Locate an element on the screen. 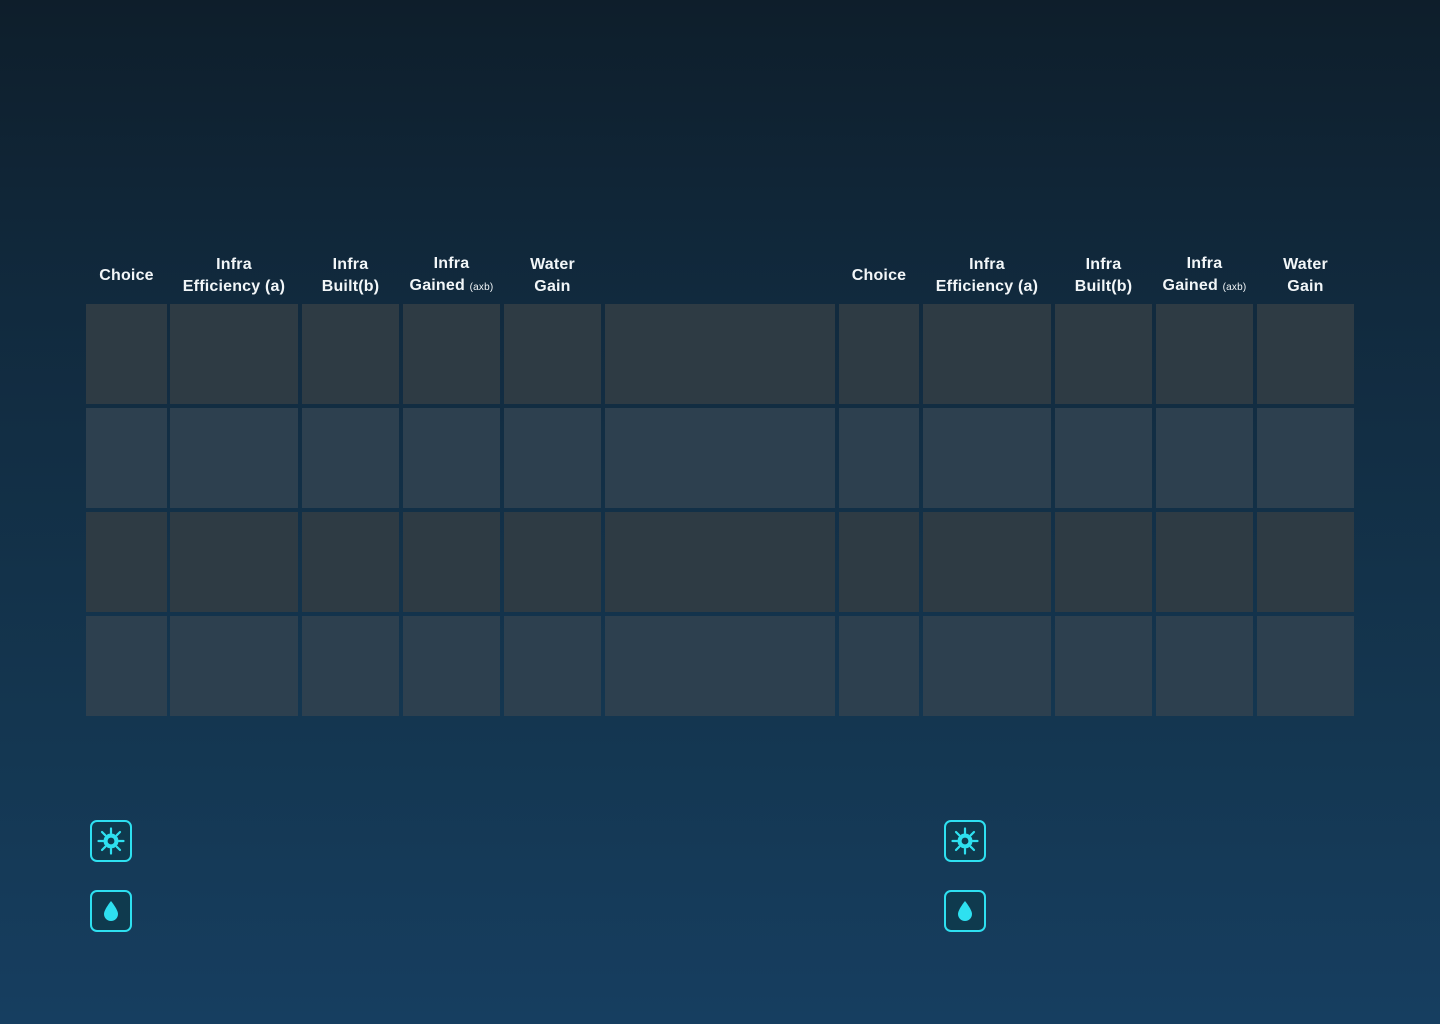  header-infra-efficiency-right: Infra Efficiency (a) is located at coordinates (987, 275).